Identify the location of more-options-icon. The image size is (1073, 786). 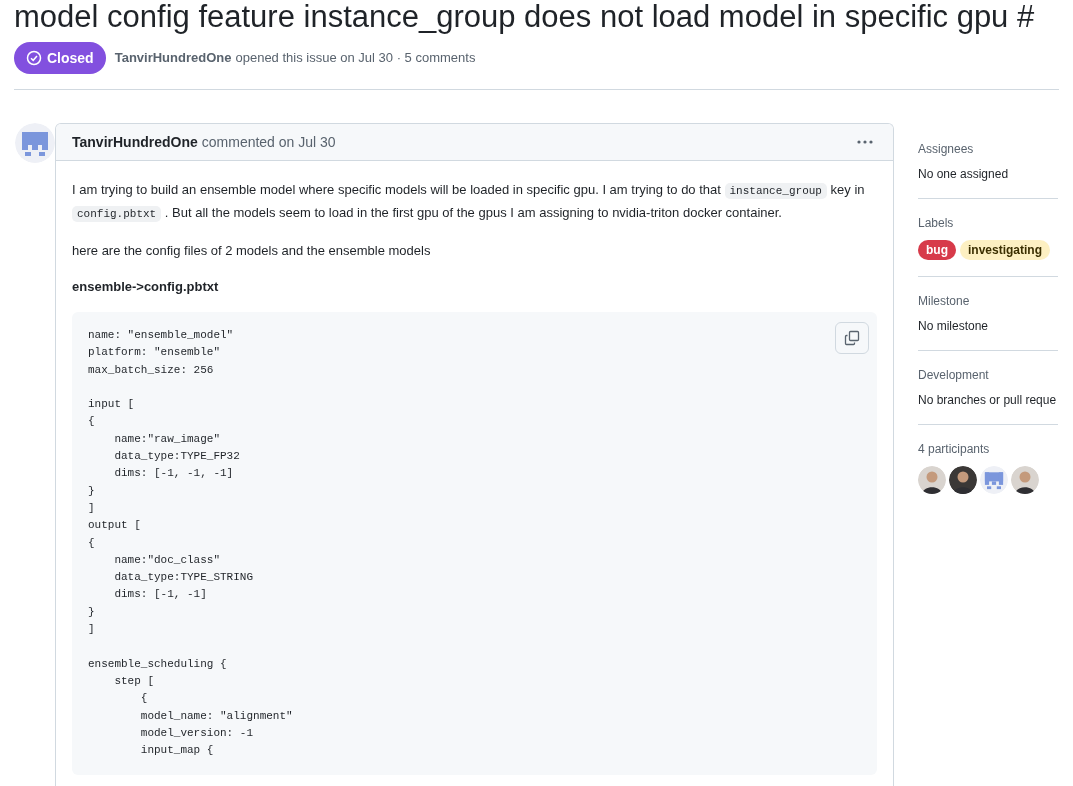
(865, 142).